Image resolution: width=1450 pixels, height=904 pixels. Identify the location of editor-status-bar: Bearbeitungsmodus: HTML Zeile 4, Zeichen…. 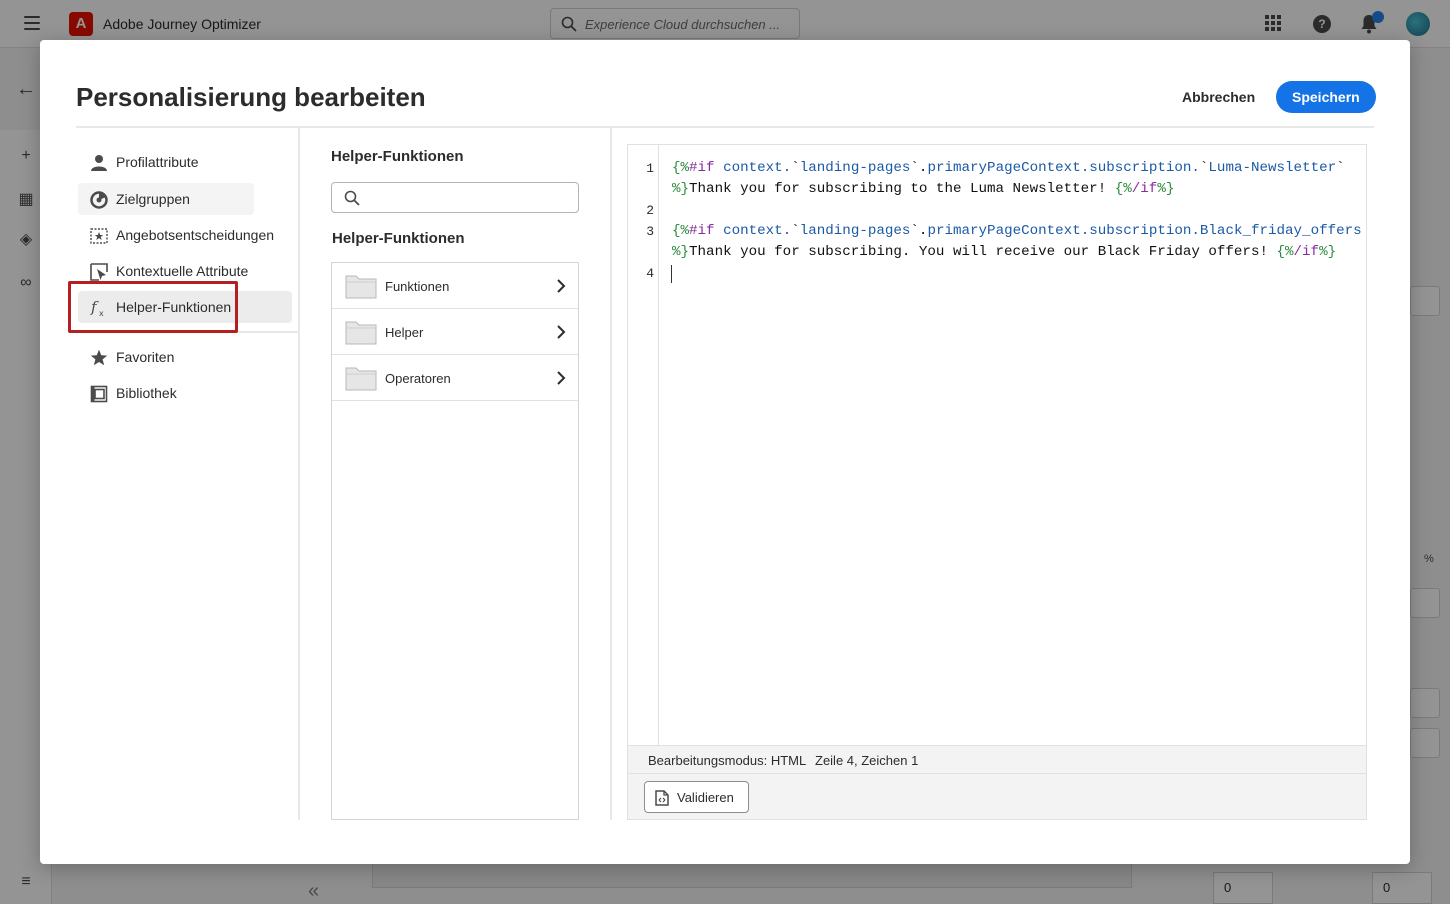
(997, 759).